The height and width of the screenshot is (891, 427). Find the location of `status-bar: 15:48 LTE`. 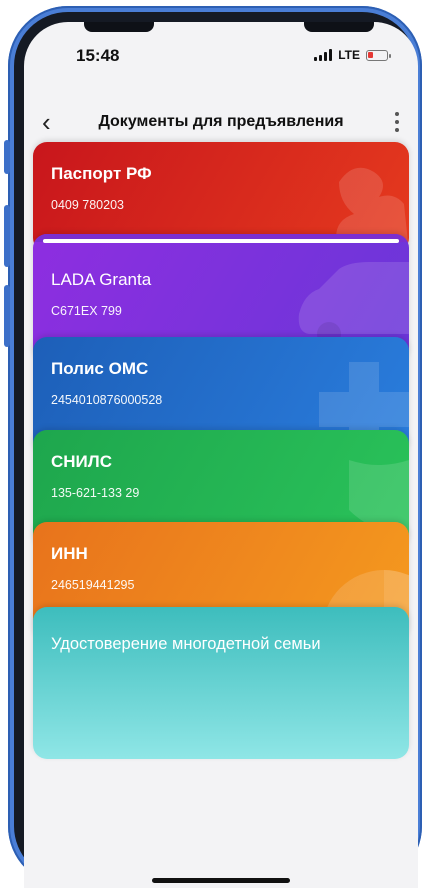

status-bar: 15:48 LTE is located at coordinates (221, 52).